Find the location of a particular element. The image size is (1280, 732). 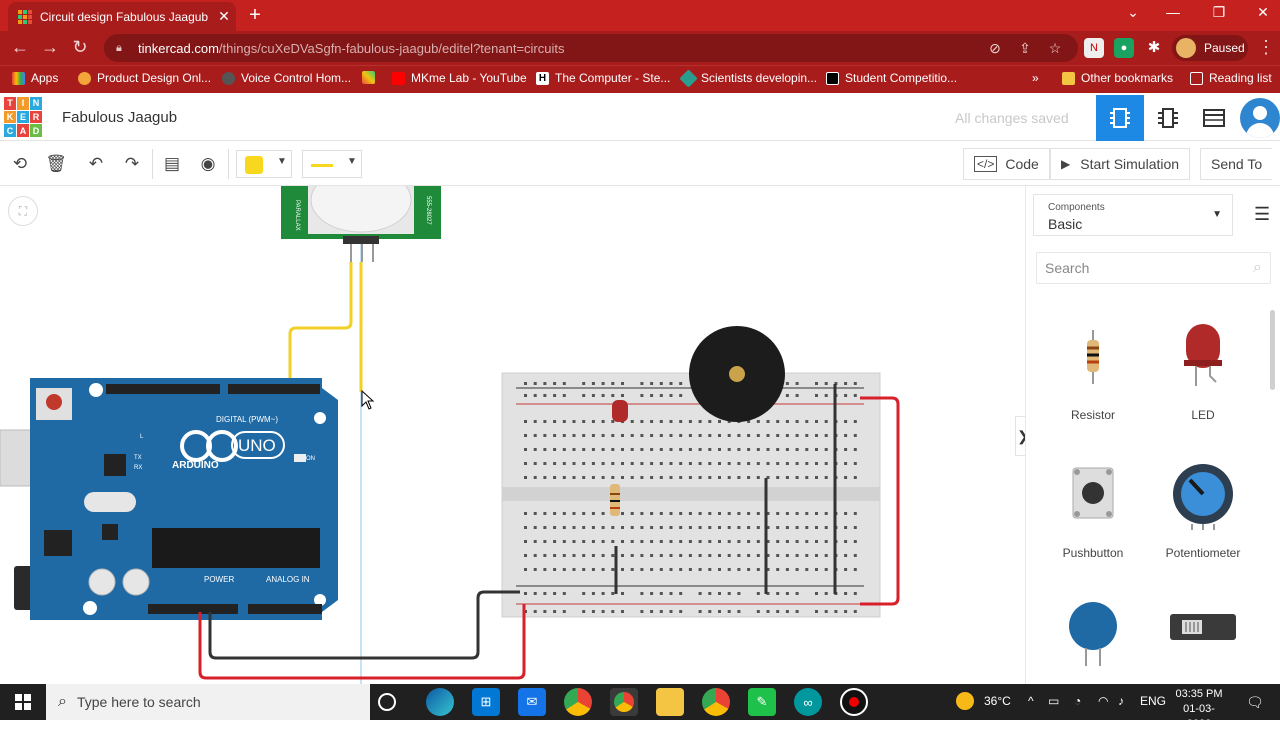

user-avatar is located at coordinates (1260, 118).